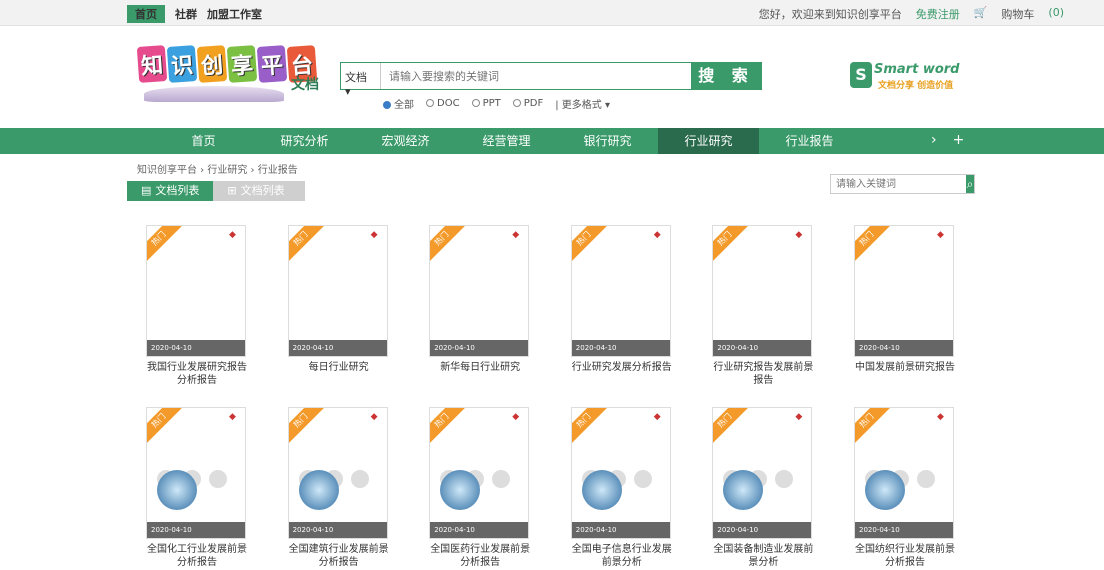 The image size is (1104, 570). Describe the element at coordinates (898, 184) in the screenshot. I see `side-search-input` at that location.